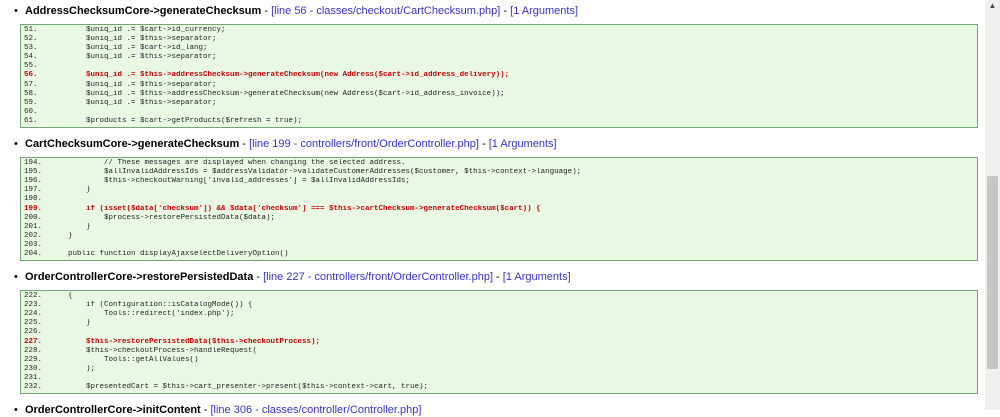 The image size is (1000, 417). Describe the element at coordinates (142, 314) in the screenshot. I see `code-text: Tools::redirect('index.php');` at that location.